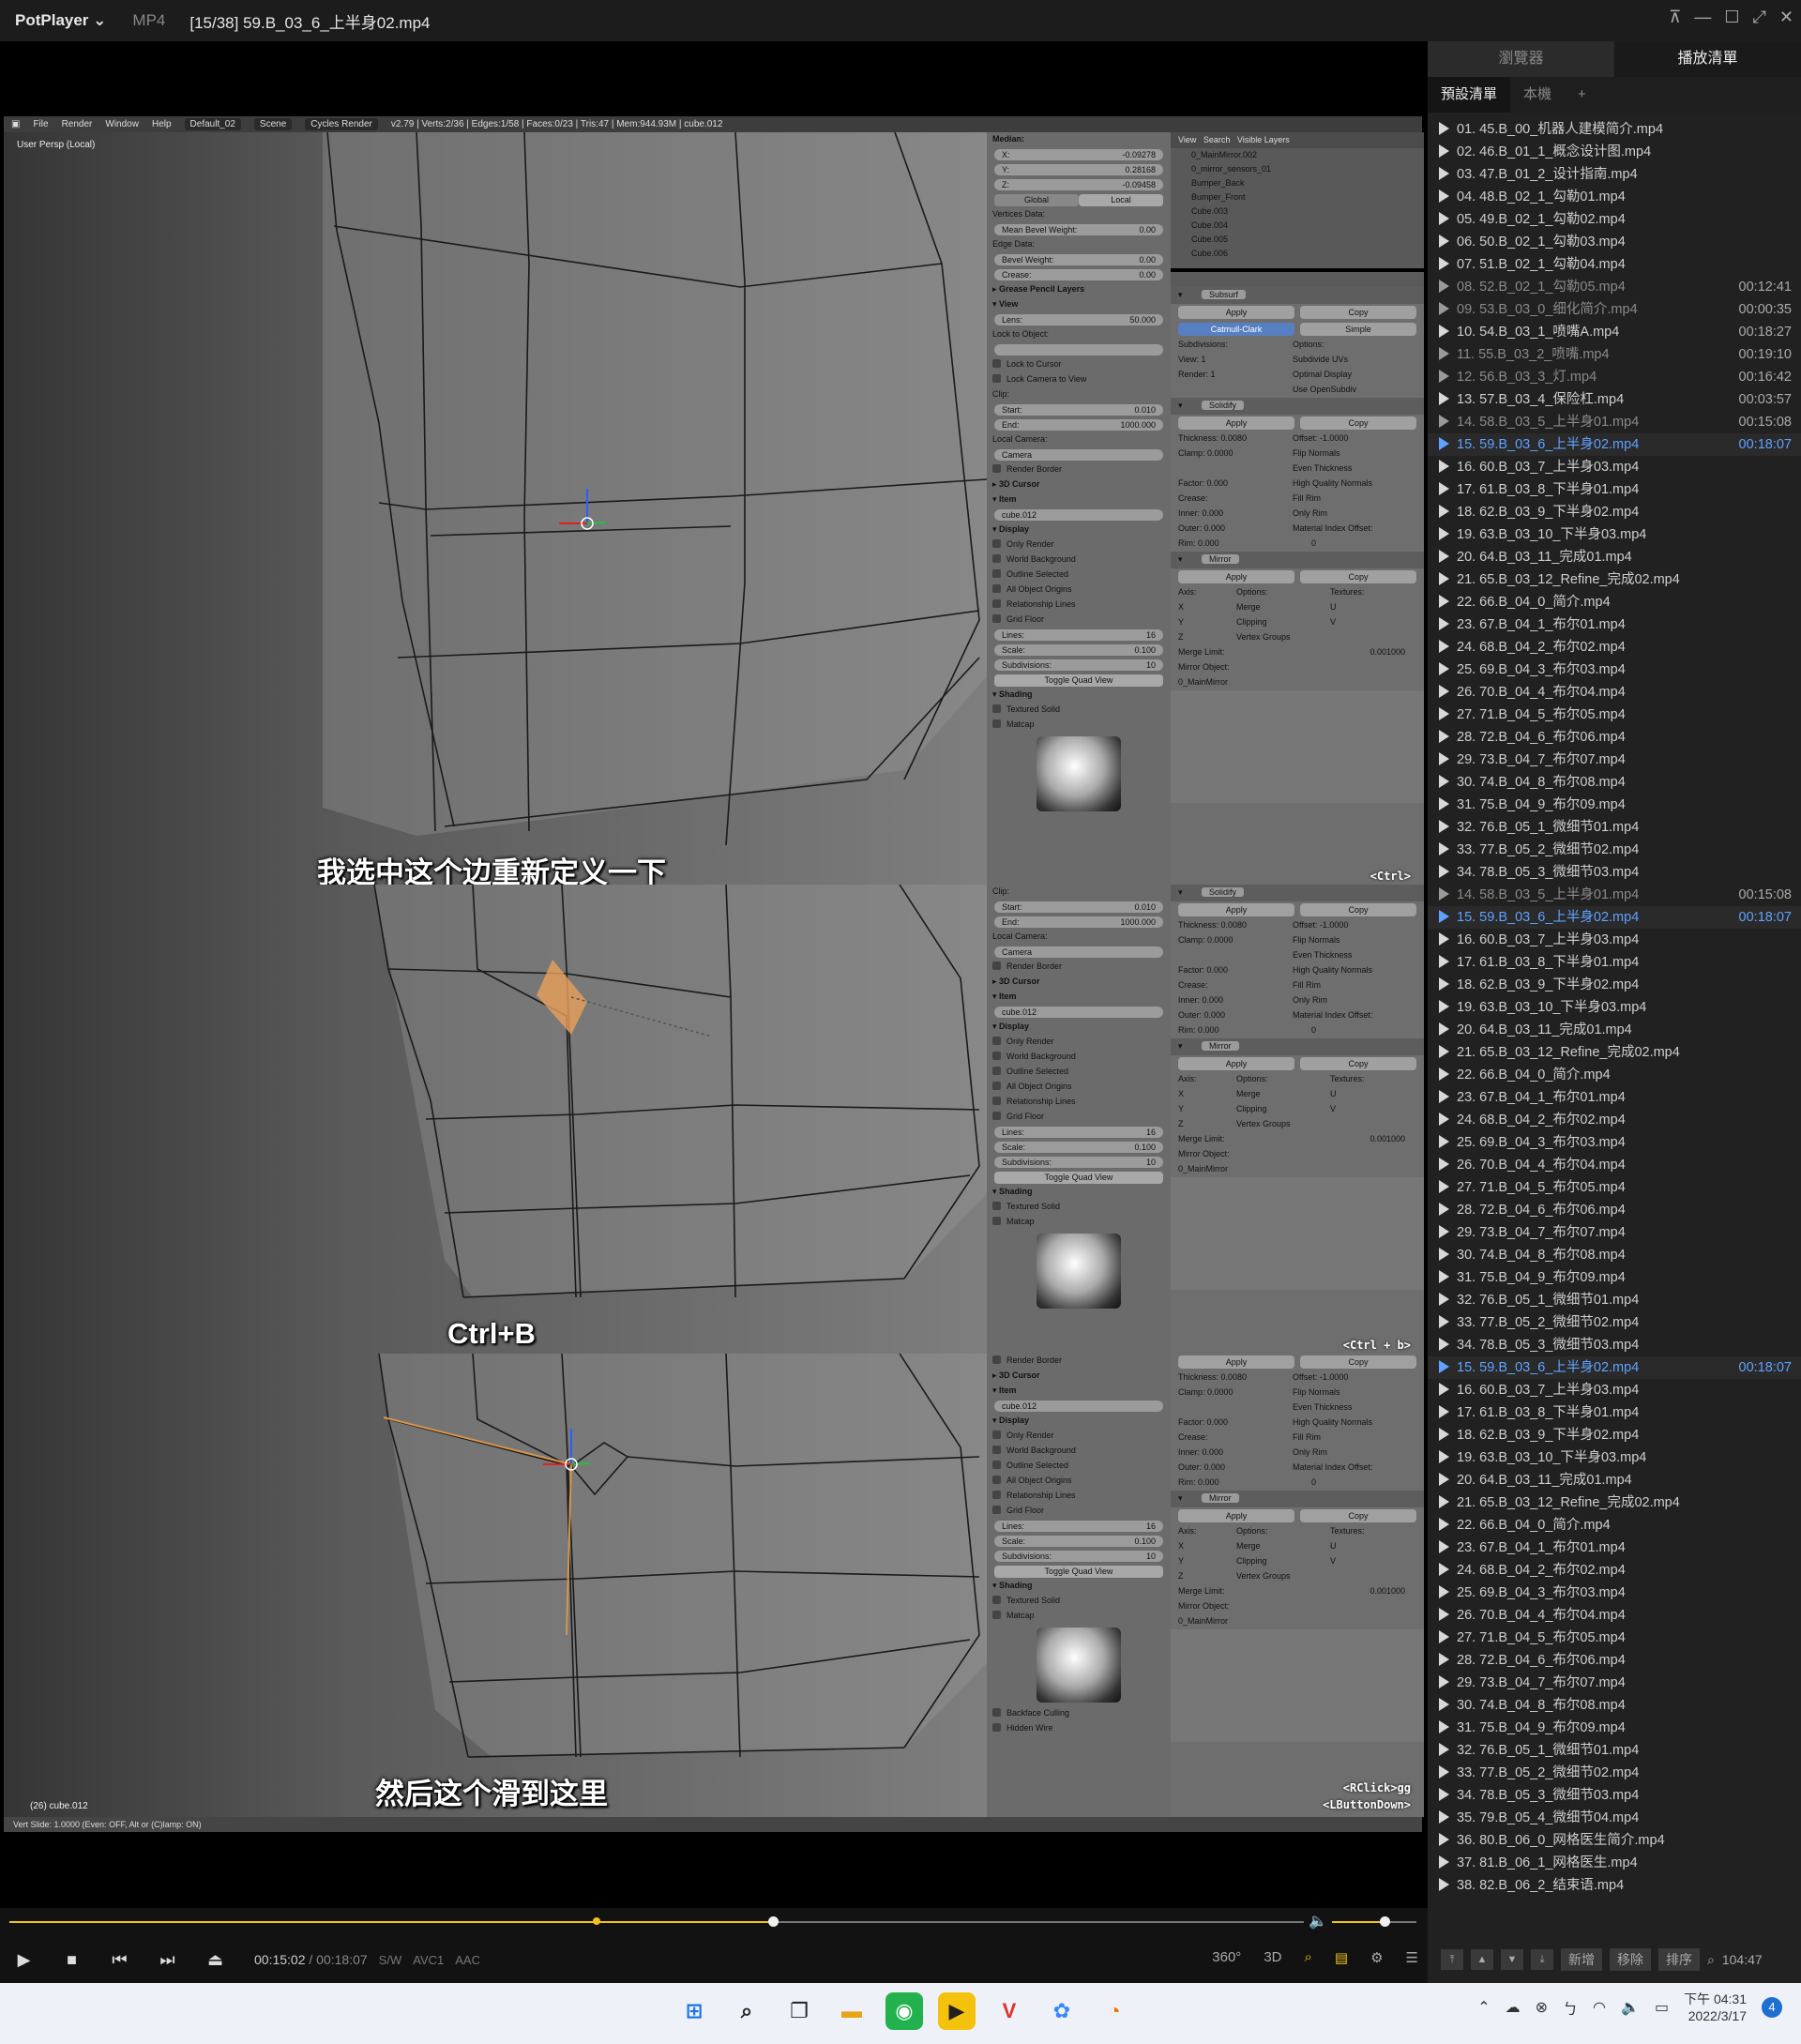 The image size is (1801, 2044). What do you see at coordinates (746, 2011) in the screenshot?
I see `search-icon: ⌕` at bounding box center [746, 2011].